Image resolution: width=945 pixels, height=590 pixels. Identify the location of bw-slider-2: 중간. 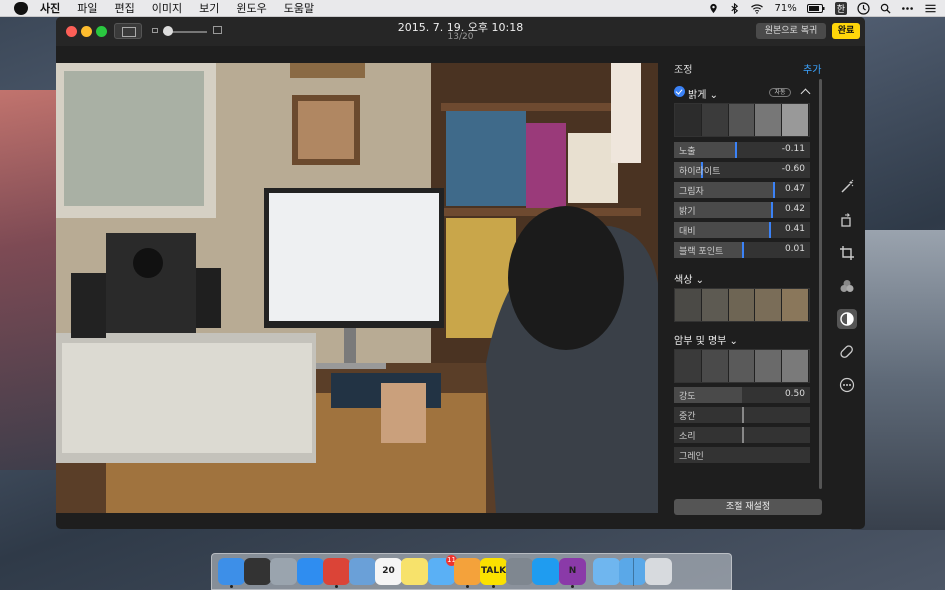
(742, 415).